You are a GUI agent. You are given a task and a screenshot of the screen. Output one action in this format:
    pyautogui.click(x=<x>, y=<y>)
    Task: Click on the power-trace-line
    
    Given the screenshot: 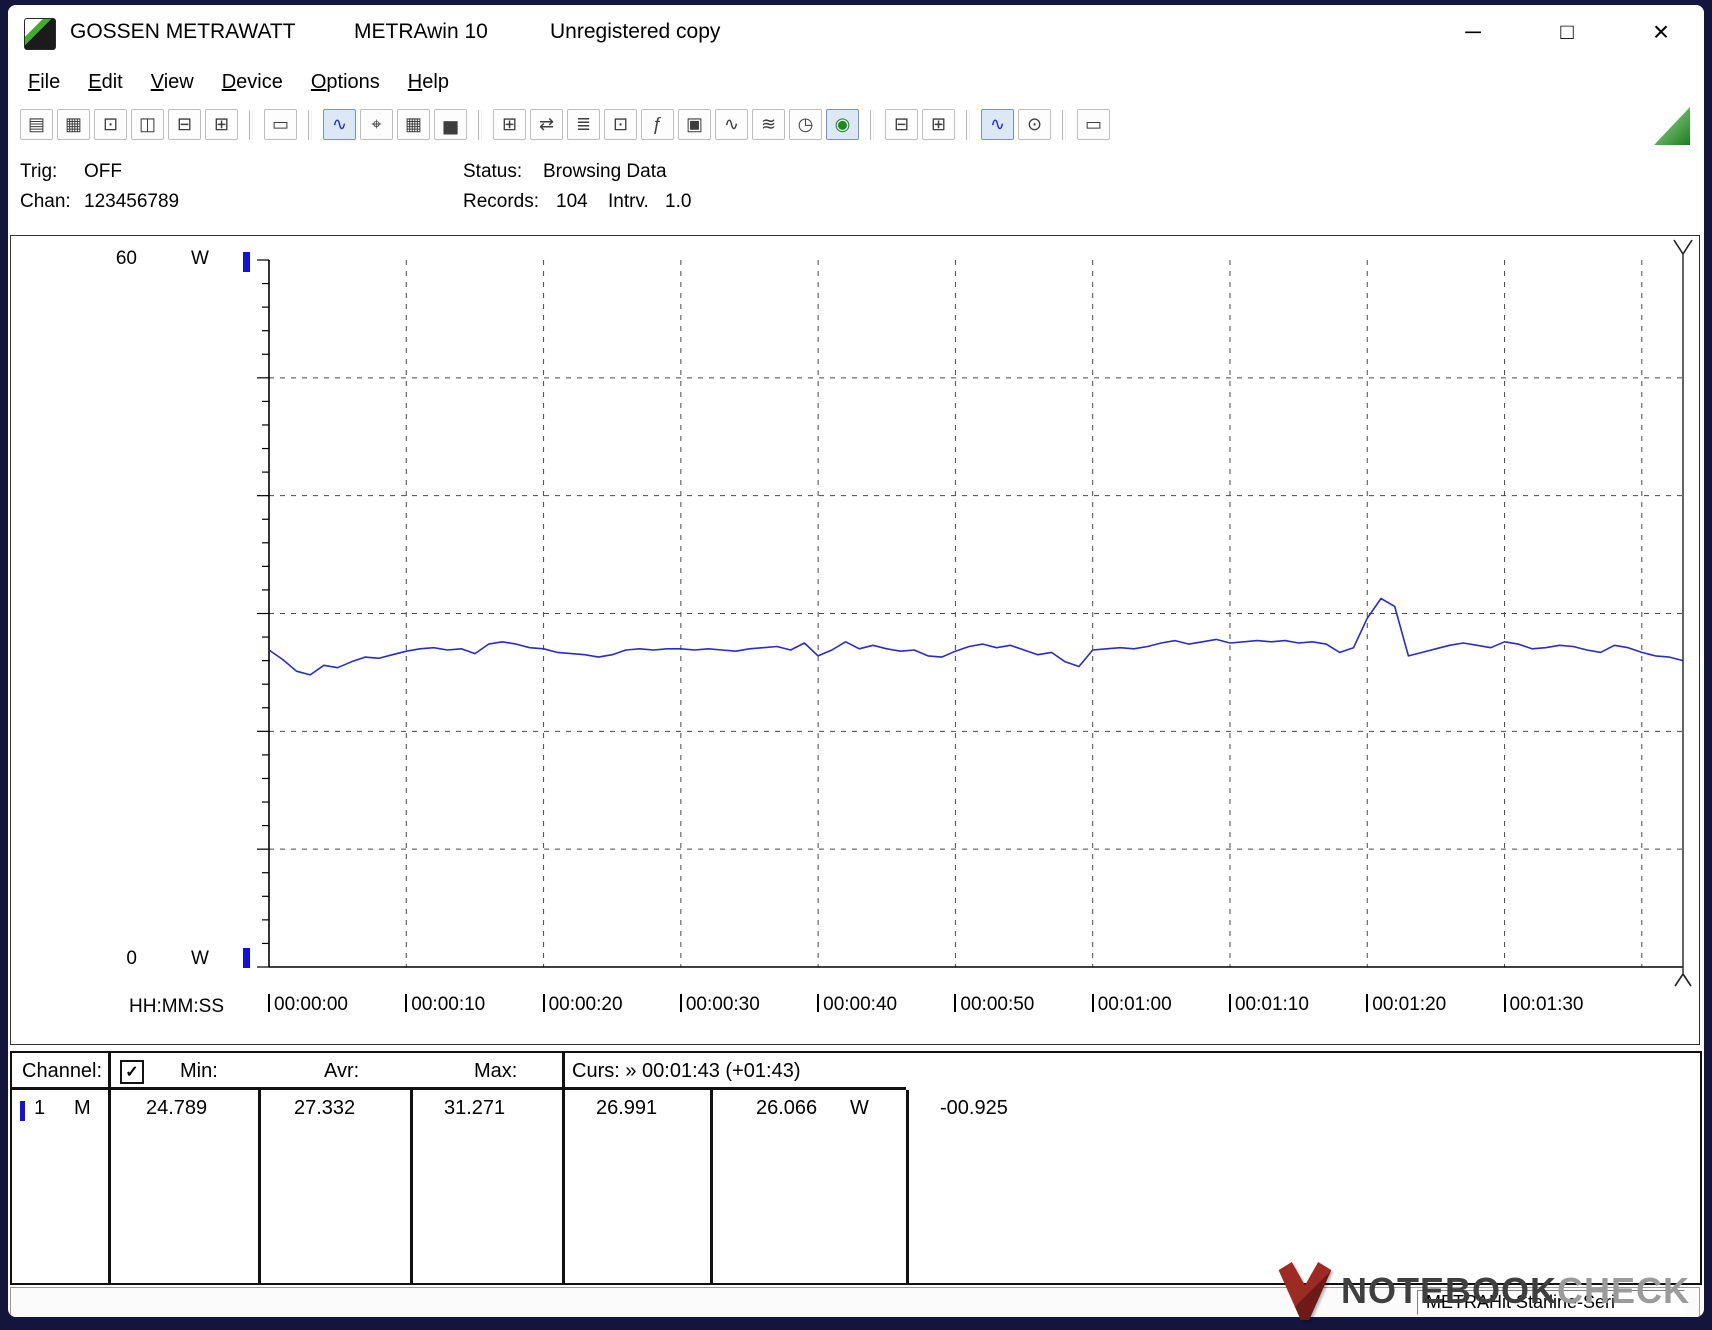 What is the action you would take?
    pyautogui.click(x=976, y=636)
    